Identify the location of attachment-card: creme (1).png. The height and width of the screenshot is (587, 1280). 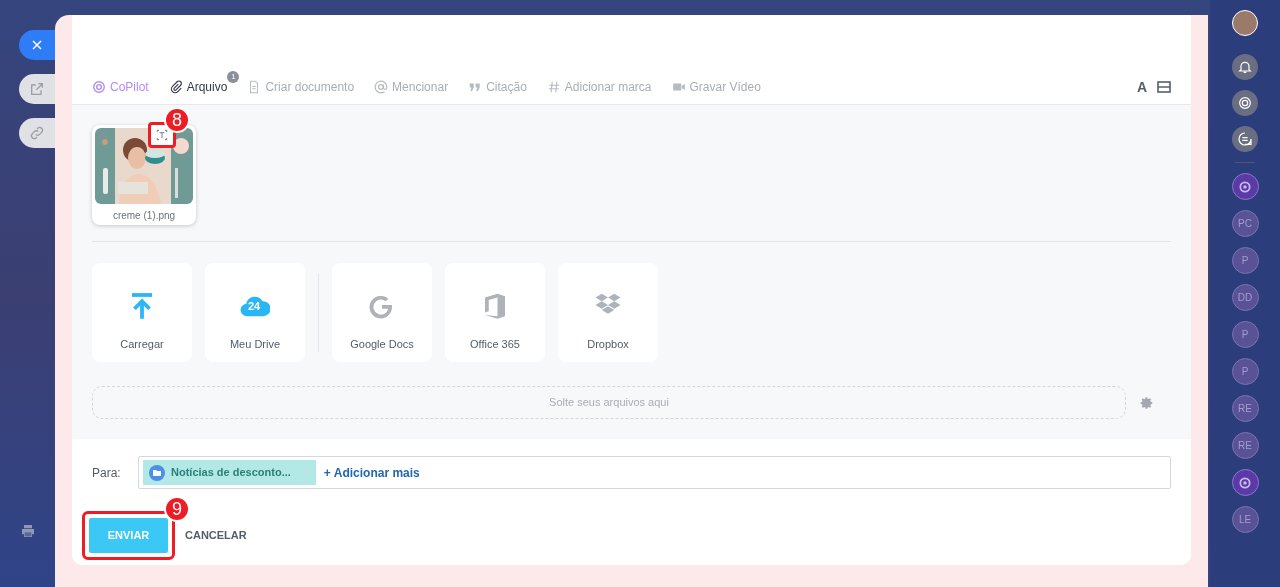
(144, 175).